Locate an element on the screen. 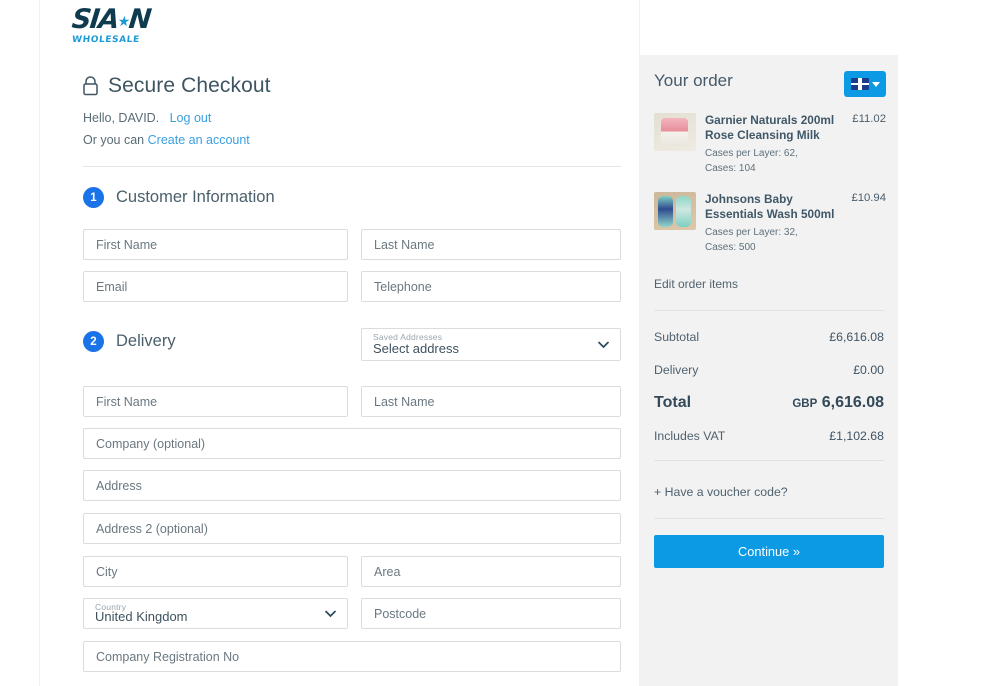 The height and width of the screenshot is (686, 1000). product-cases: Cases: 104 is located at coordinates (730, 168).